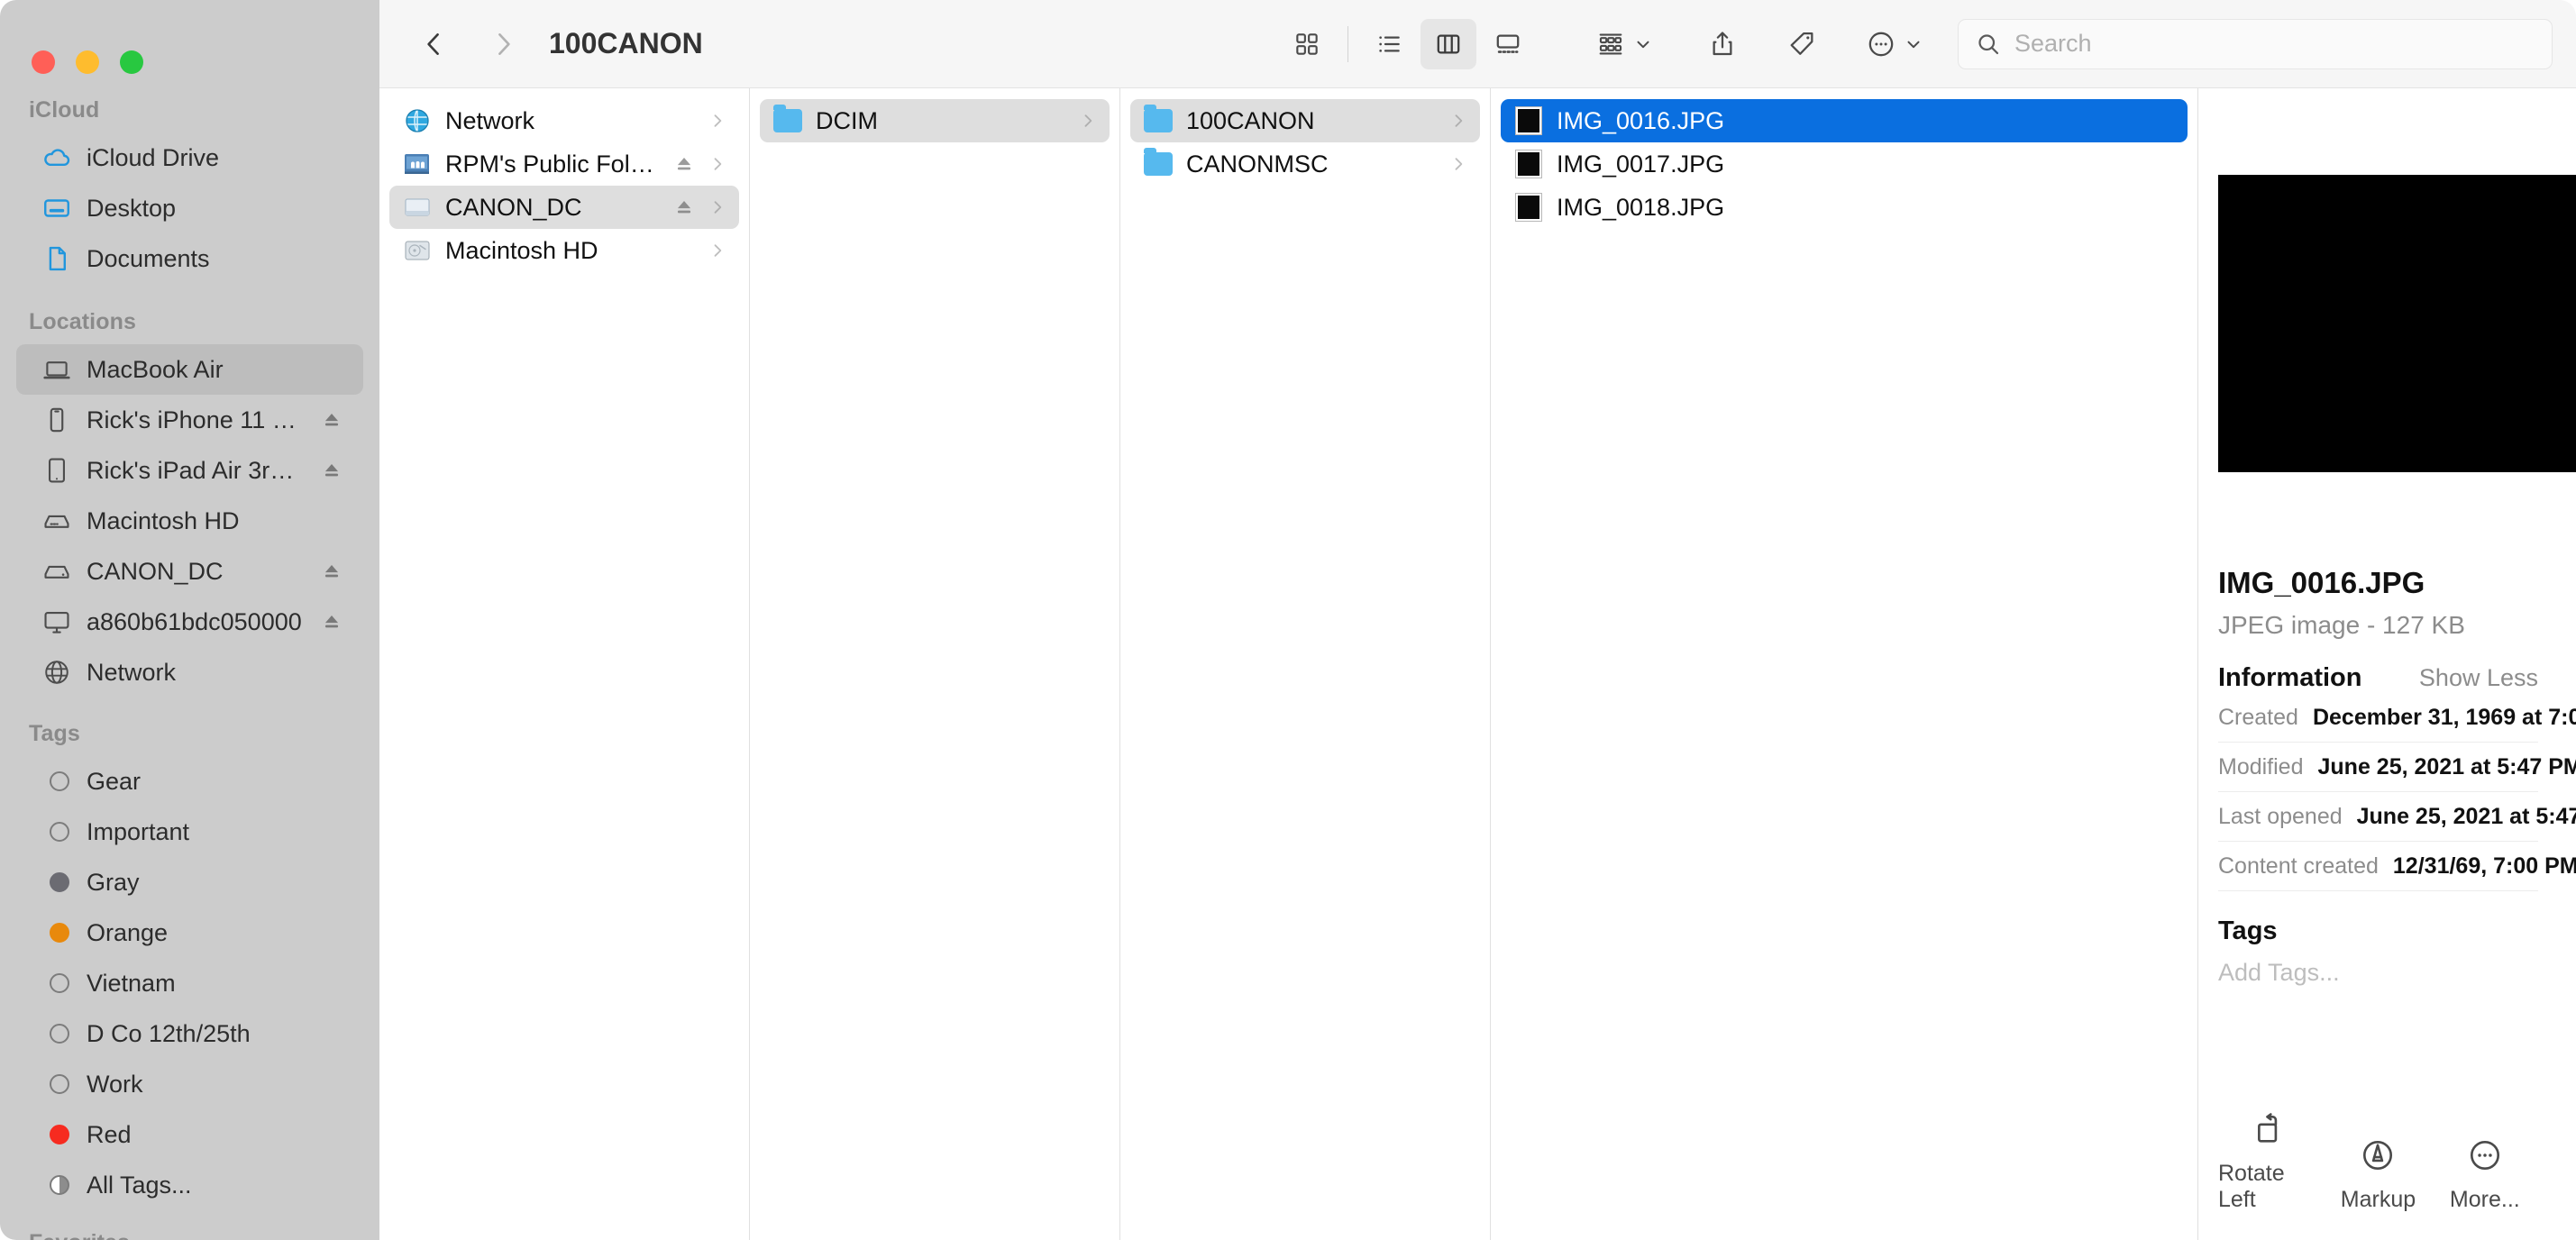 The image size is (2576, 1240). I want to click on sidebar-item-canon-dc: CANON_DC, so click(190, 571).